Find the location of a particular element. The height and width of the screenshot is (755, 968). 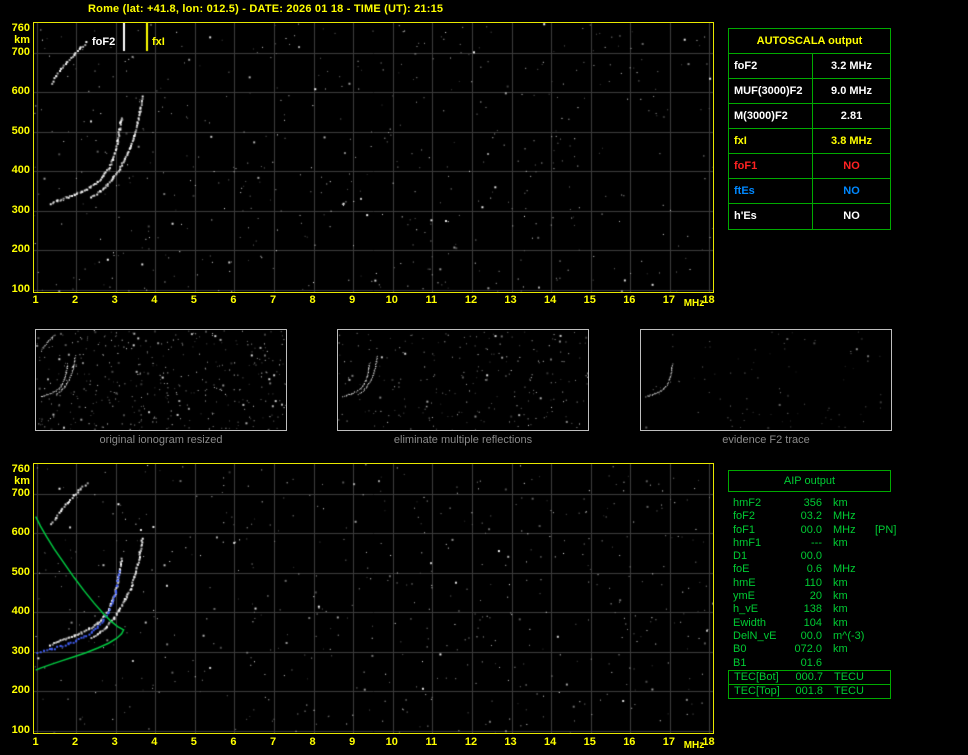

autoscala-param-label: h'Es is located at coordinates (771, 216).